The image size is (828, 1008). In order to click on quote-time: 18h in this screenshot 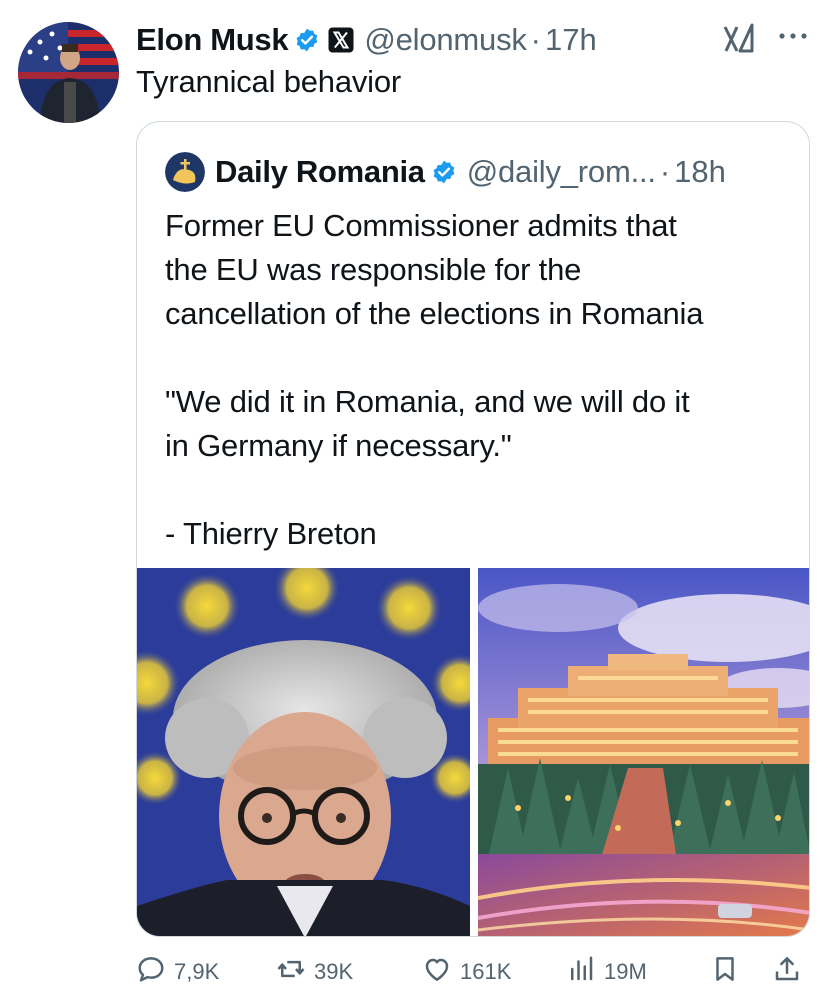, I will do `click(700, 172)`.